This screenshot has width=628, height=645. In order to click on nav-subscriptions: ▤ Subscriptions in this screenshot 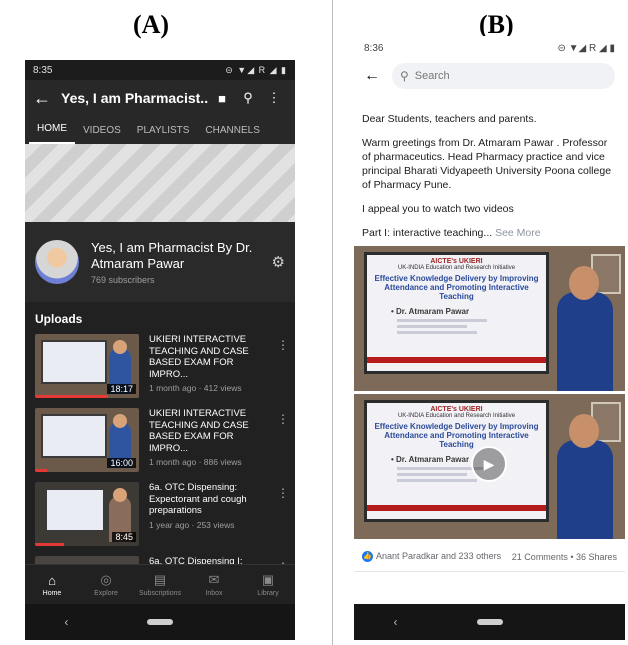, I will do `click(160, 584)`.